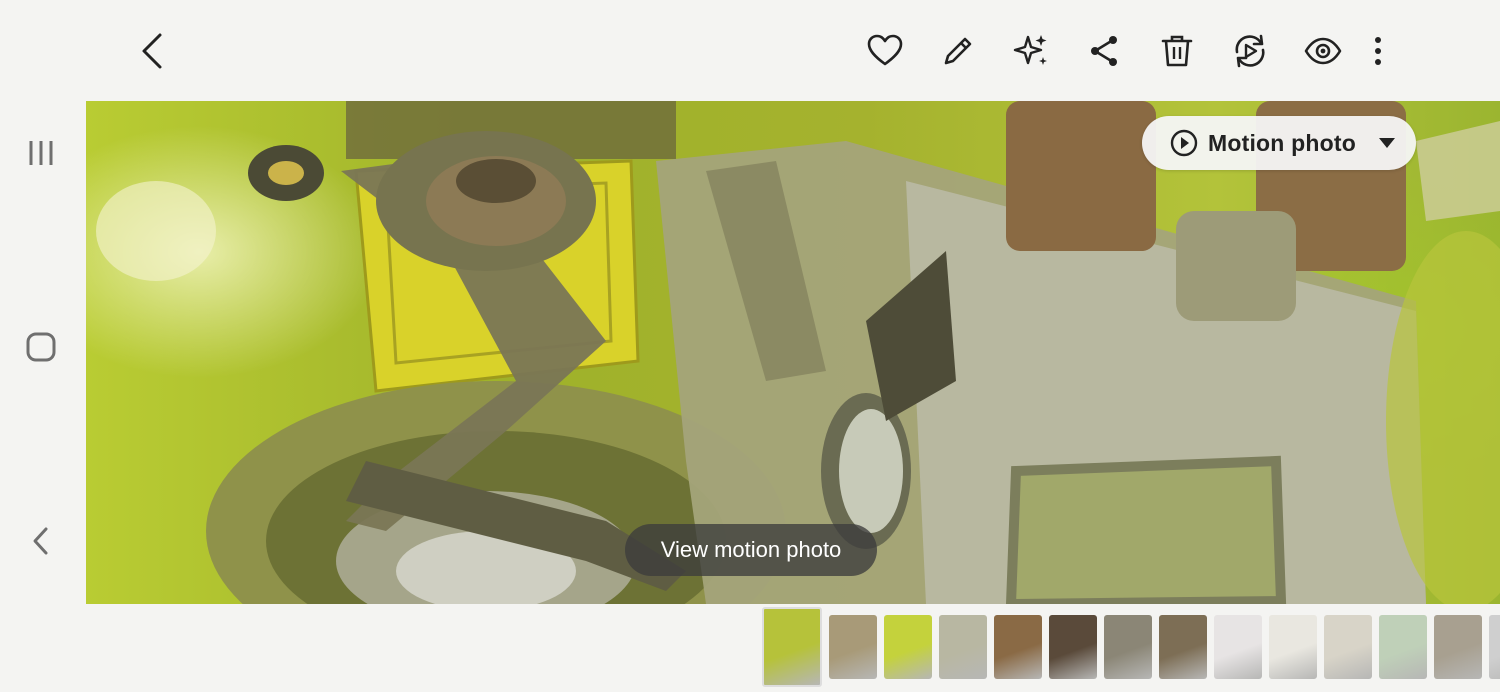  I want to click on bixby-vision-button, so click(1323, 51).